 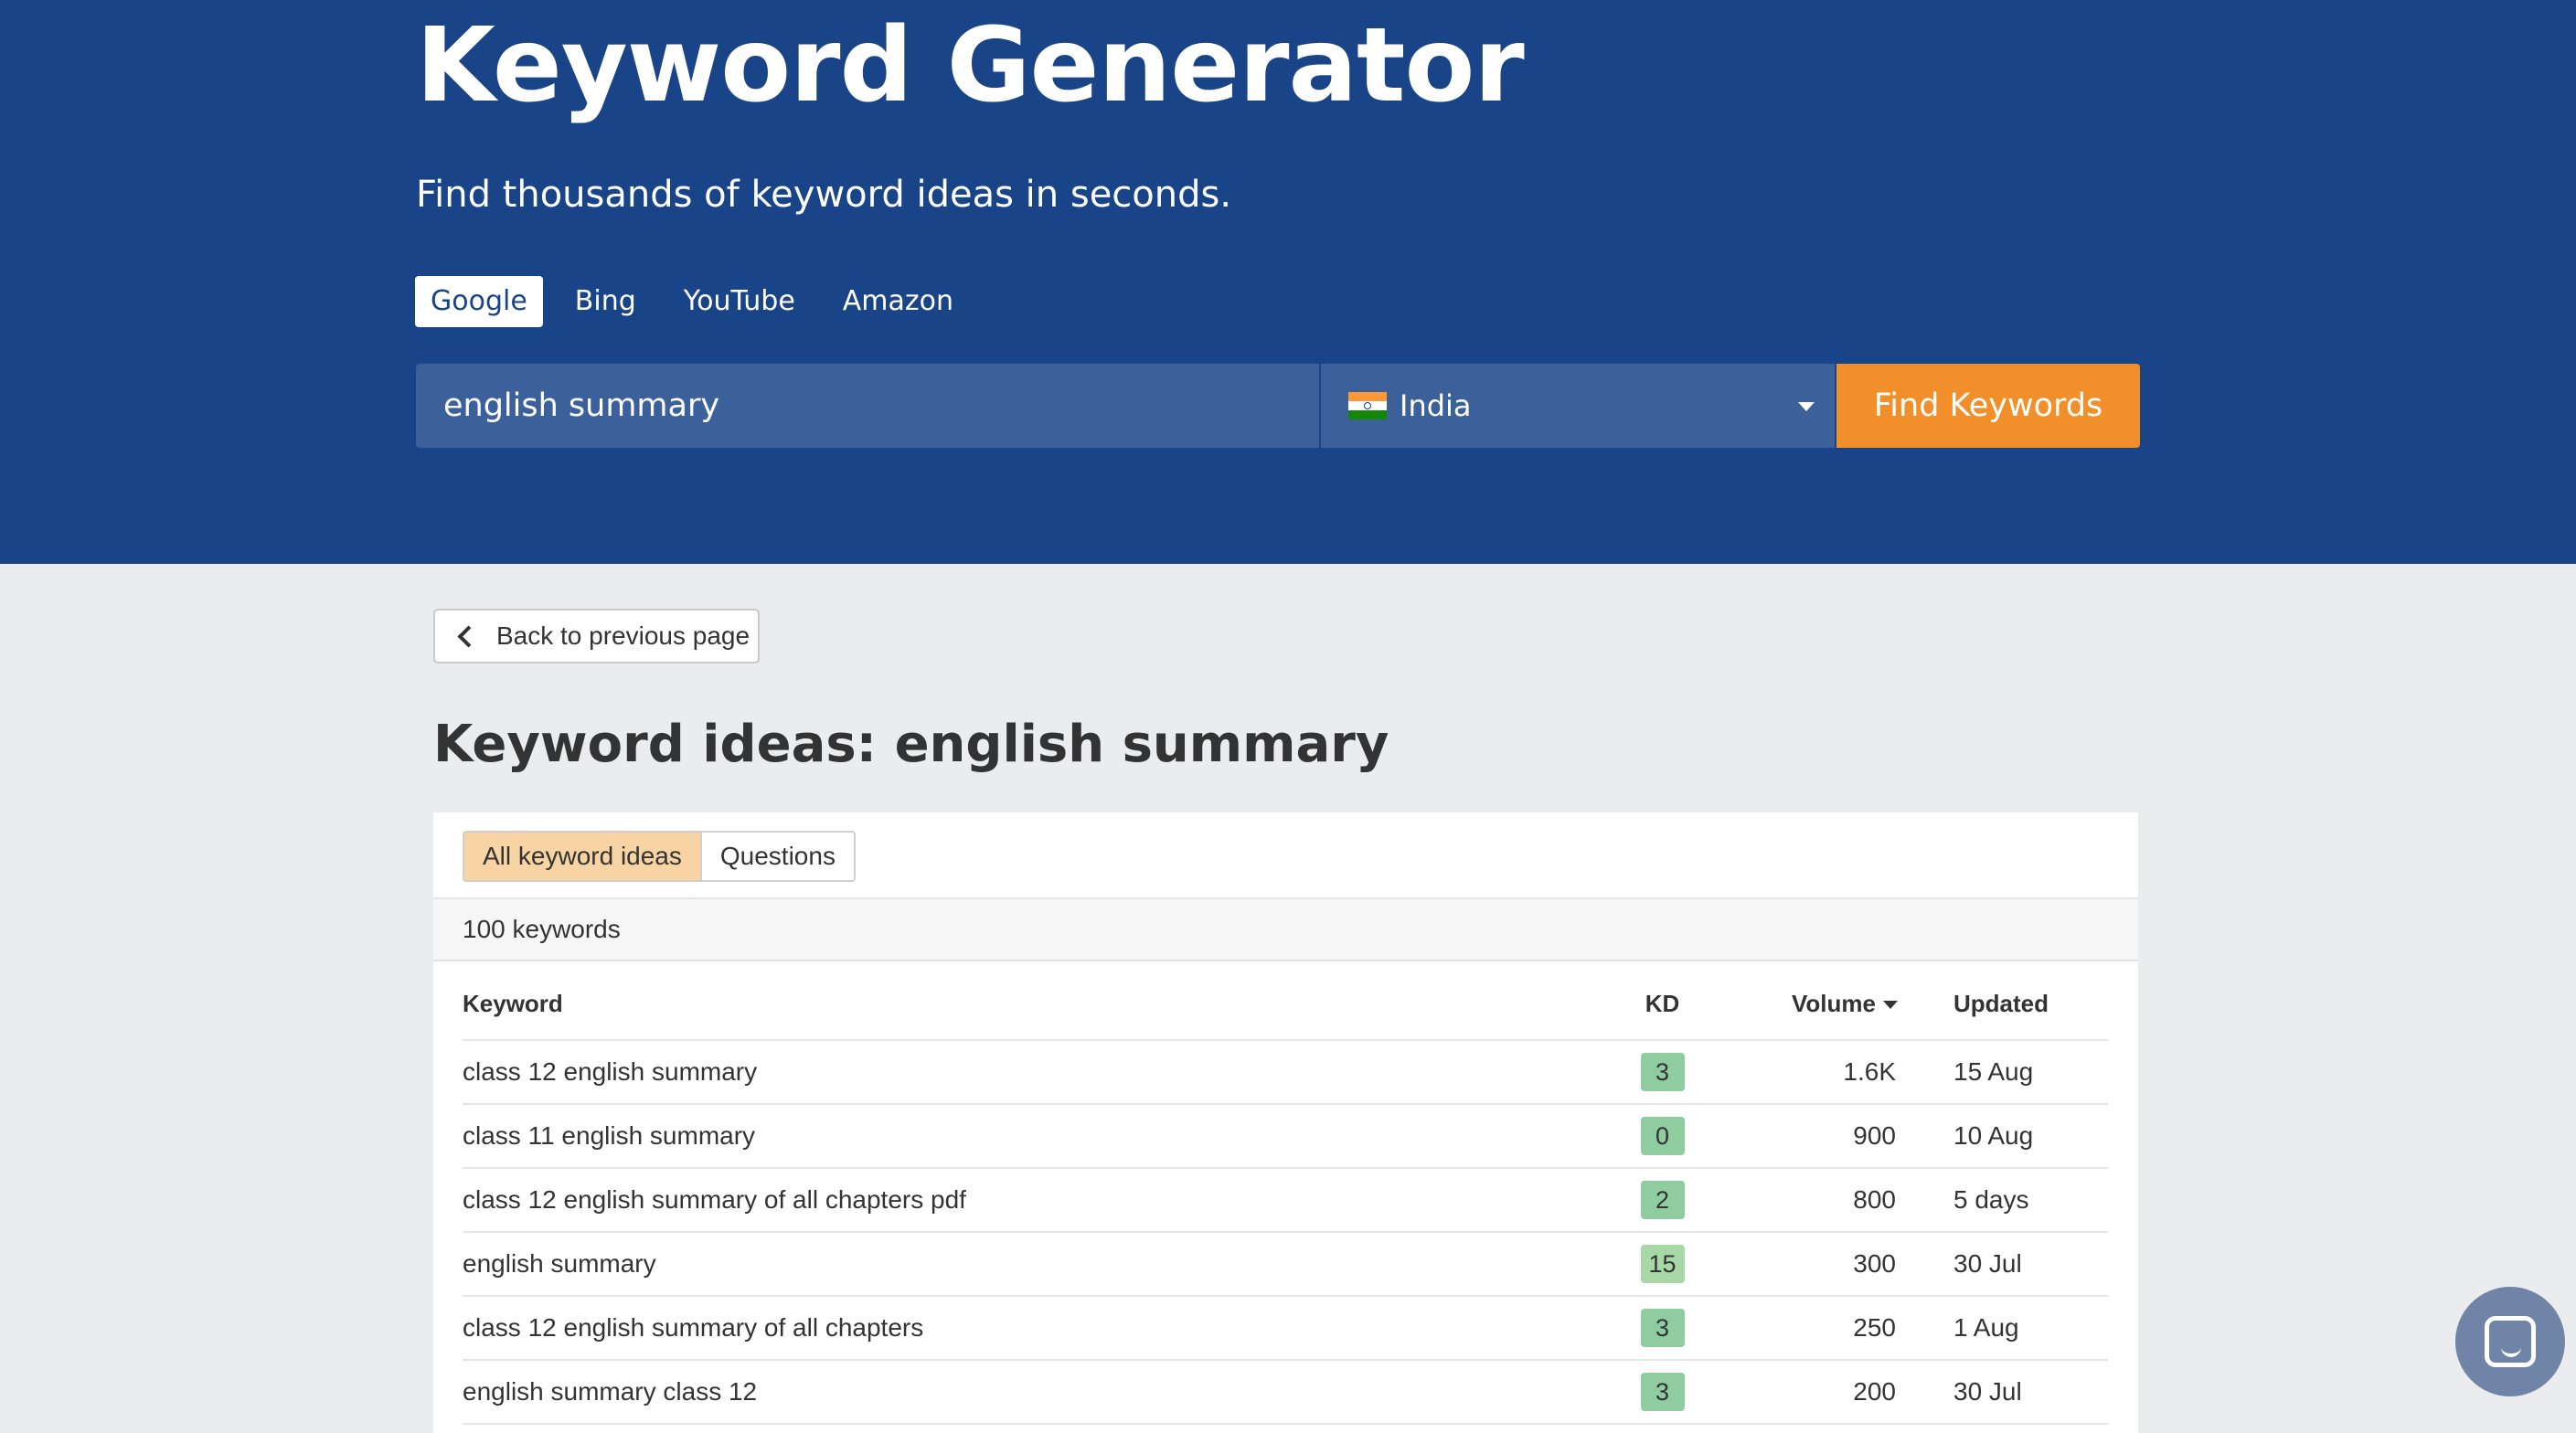 I want to click on kd-badge: 0, so click(x=1663, y=1136).